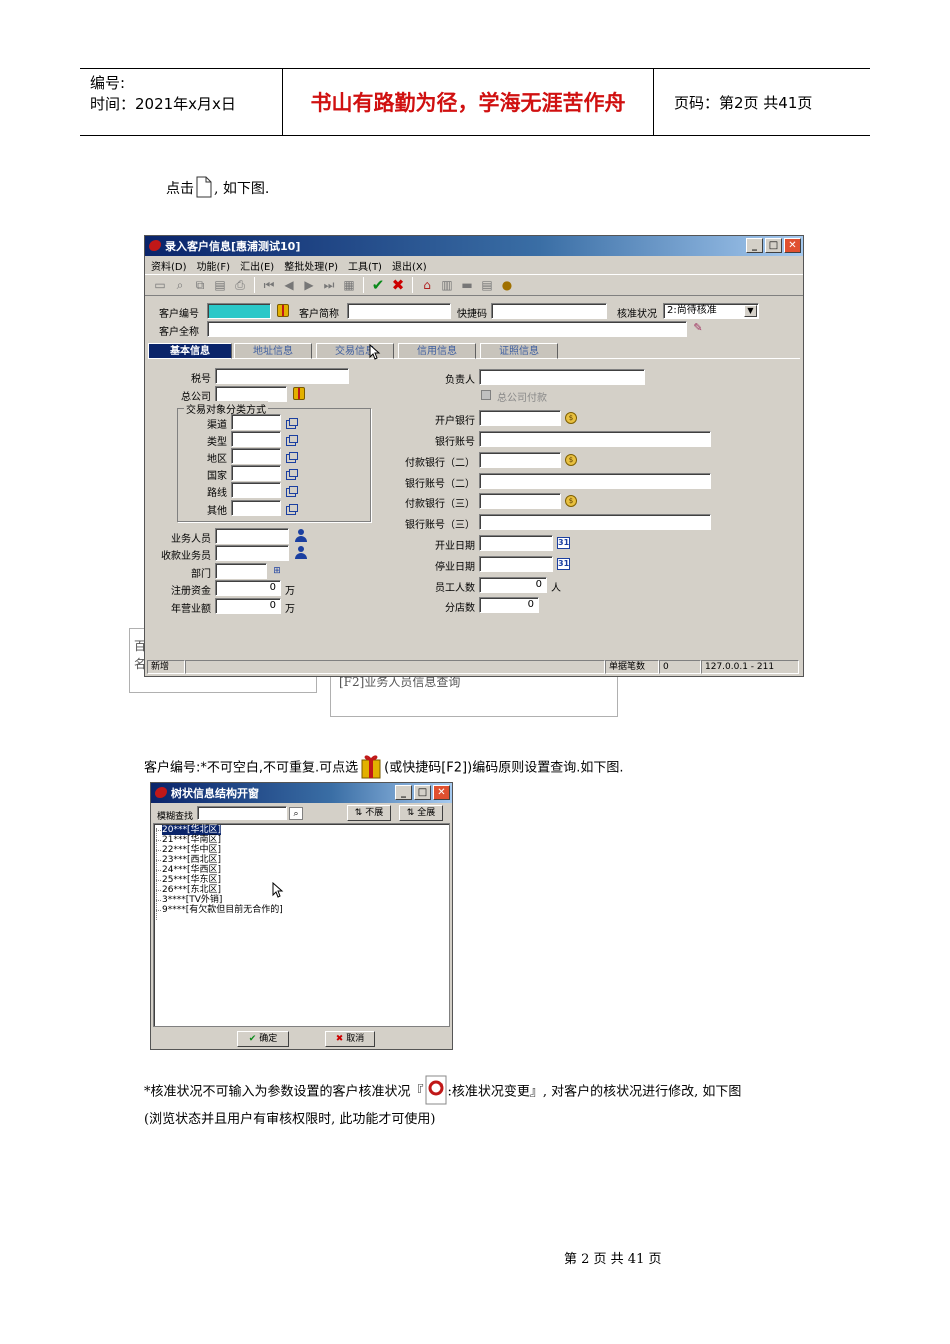 The width and height of the screenshot is (950, 1344). I want to click on tree-lookup-icon: ⊞, so click(277, 571).